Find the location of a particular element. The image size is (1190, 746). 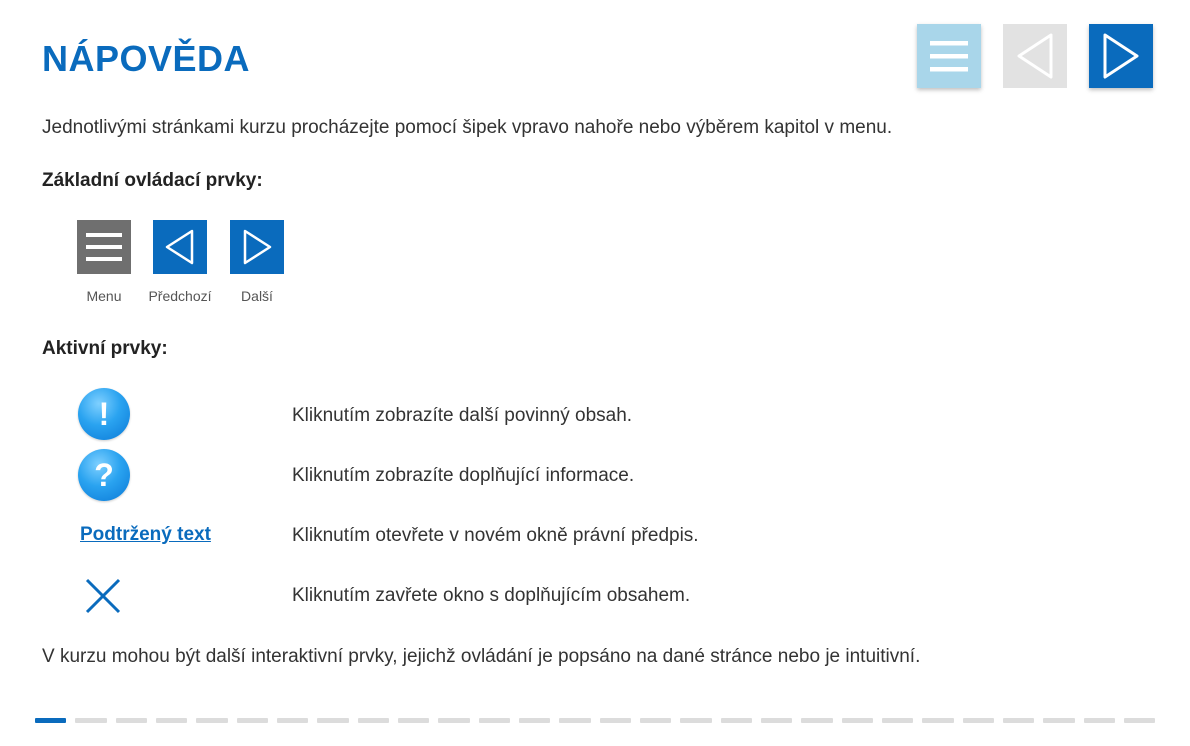

control-previous-button is located at coordinates (180, 247).